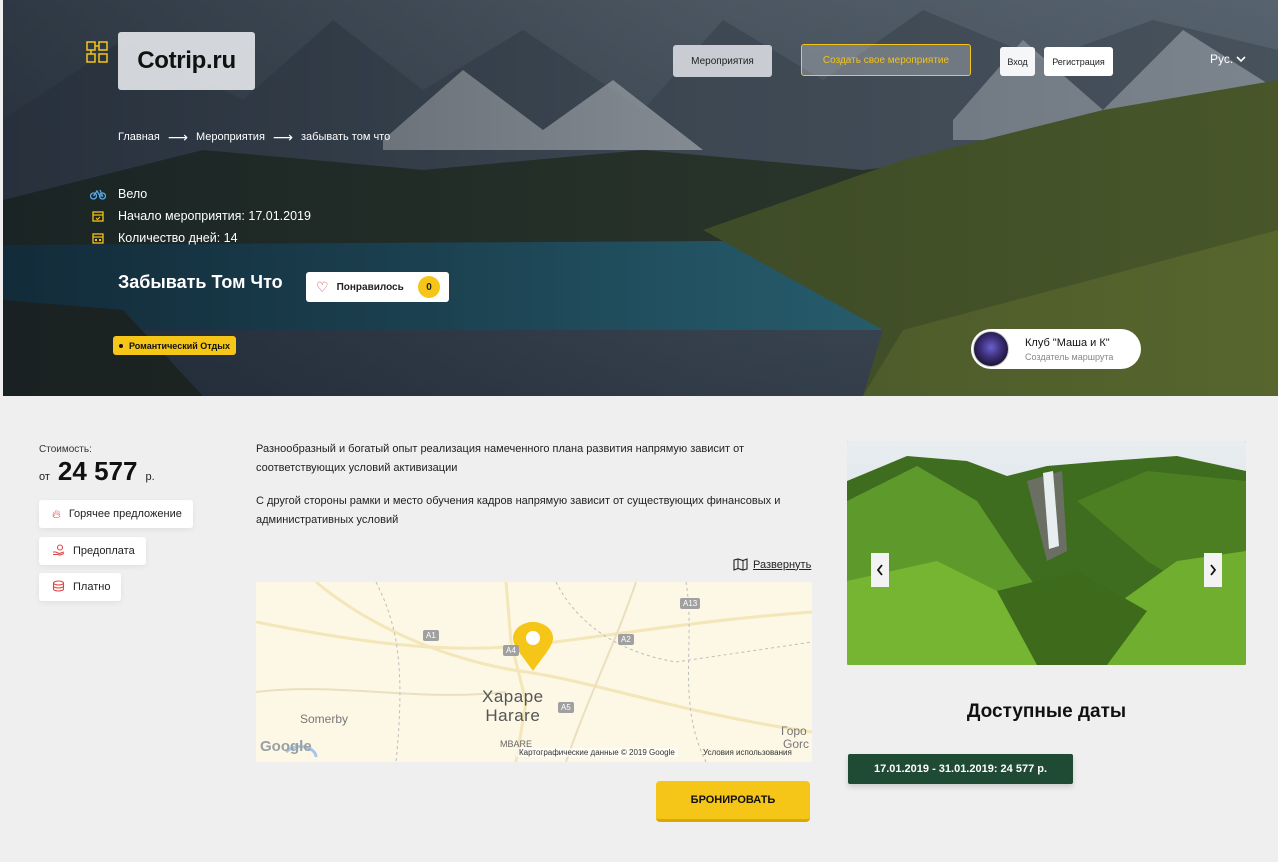  Describe the element at coordinates (429, 287) in the screenshot. I see `like-count-badge: 0` at that location.